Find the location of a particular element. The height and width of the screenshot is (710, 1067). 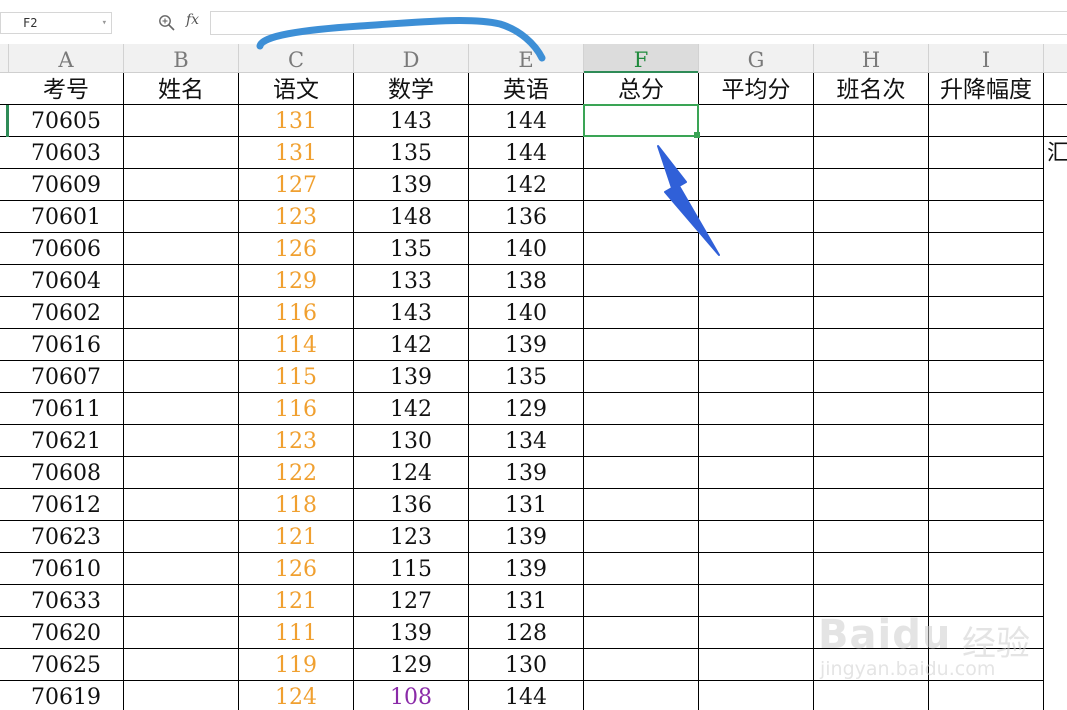

zoom-icon is located at coordinates (167, 23).